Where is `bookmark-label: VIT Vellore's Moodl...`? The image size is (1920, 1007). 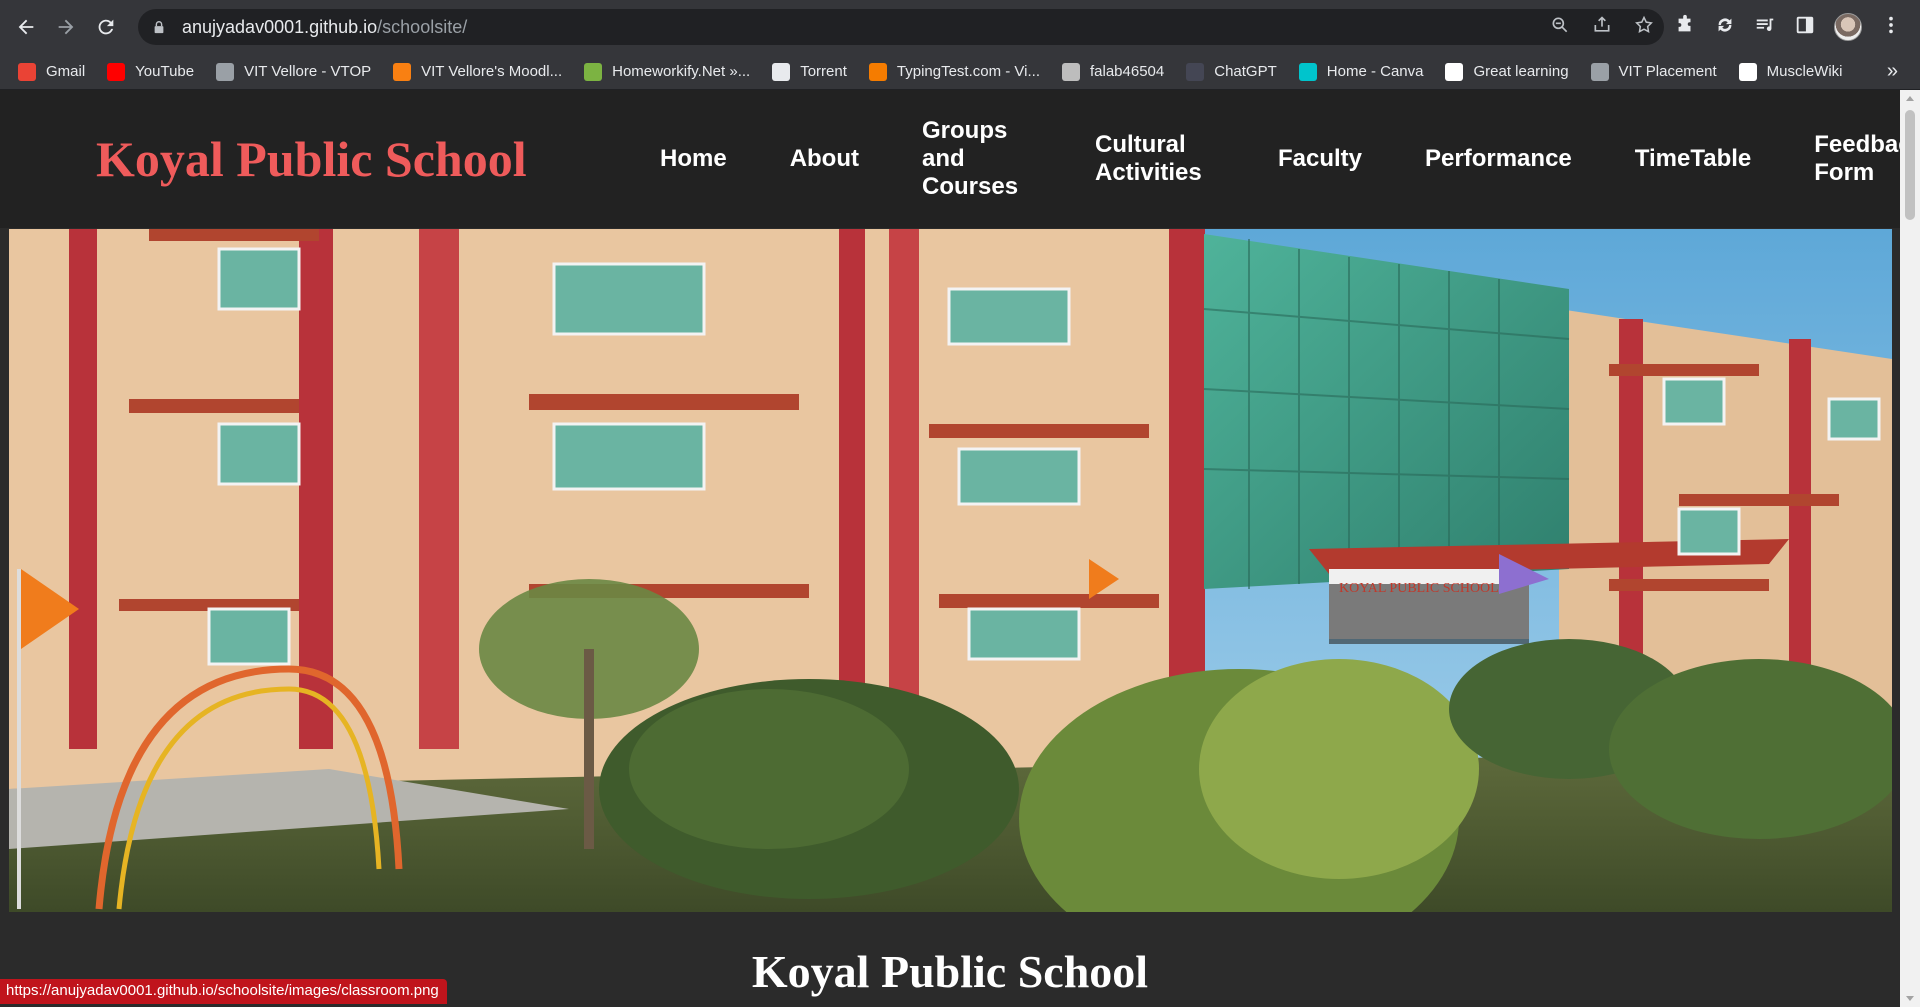
bookmark-label: VIT Vellore's Moodl... is located at coordinates (492, 71).